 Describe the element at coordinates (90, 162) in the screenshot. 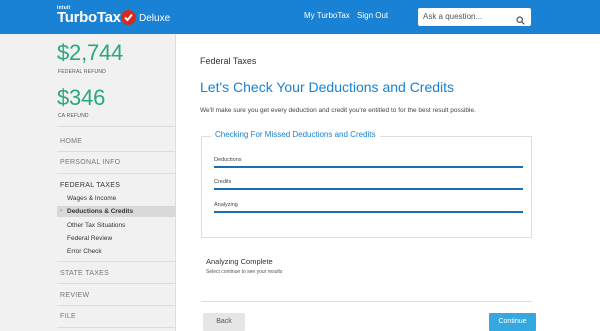

I see `sidebar-item-personal-info: PERSONAL INFO` at that location.